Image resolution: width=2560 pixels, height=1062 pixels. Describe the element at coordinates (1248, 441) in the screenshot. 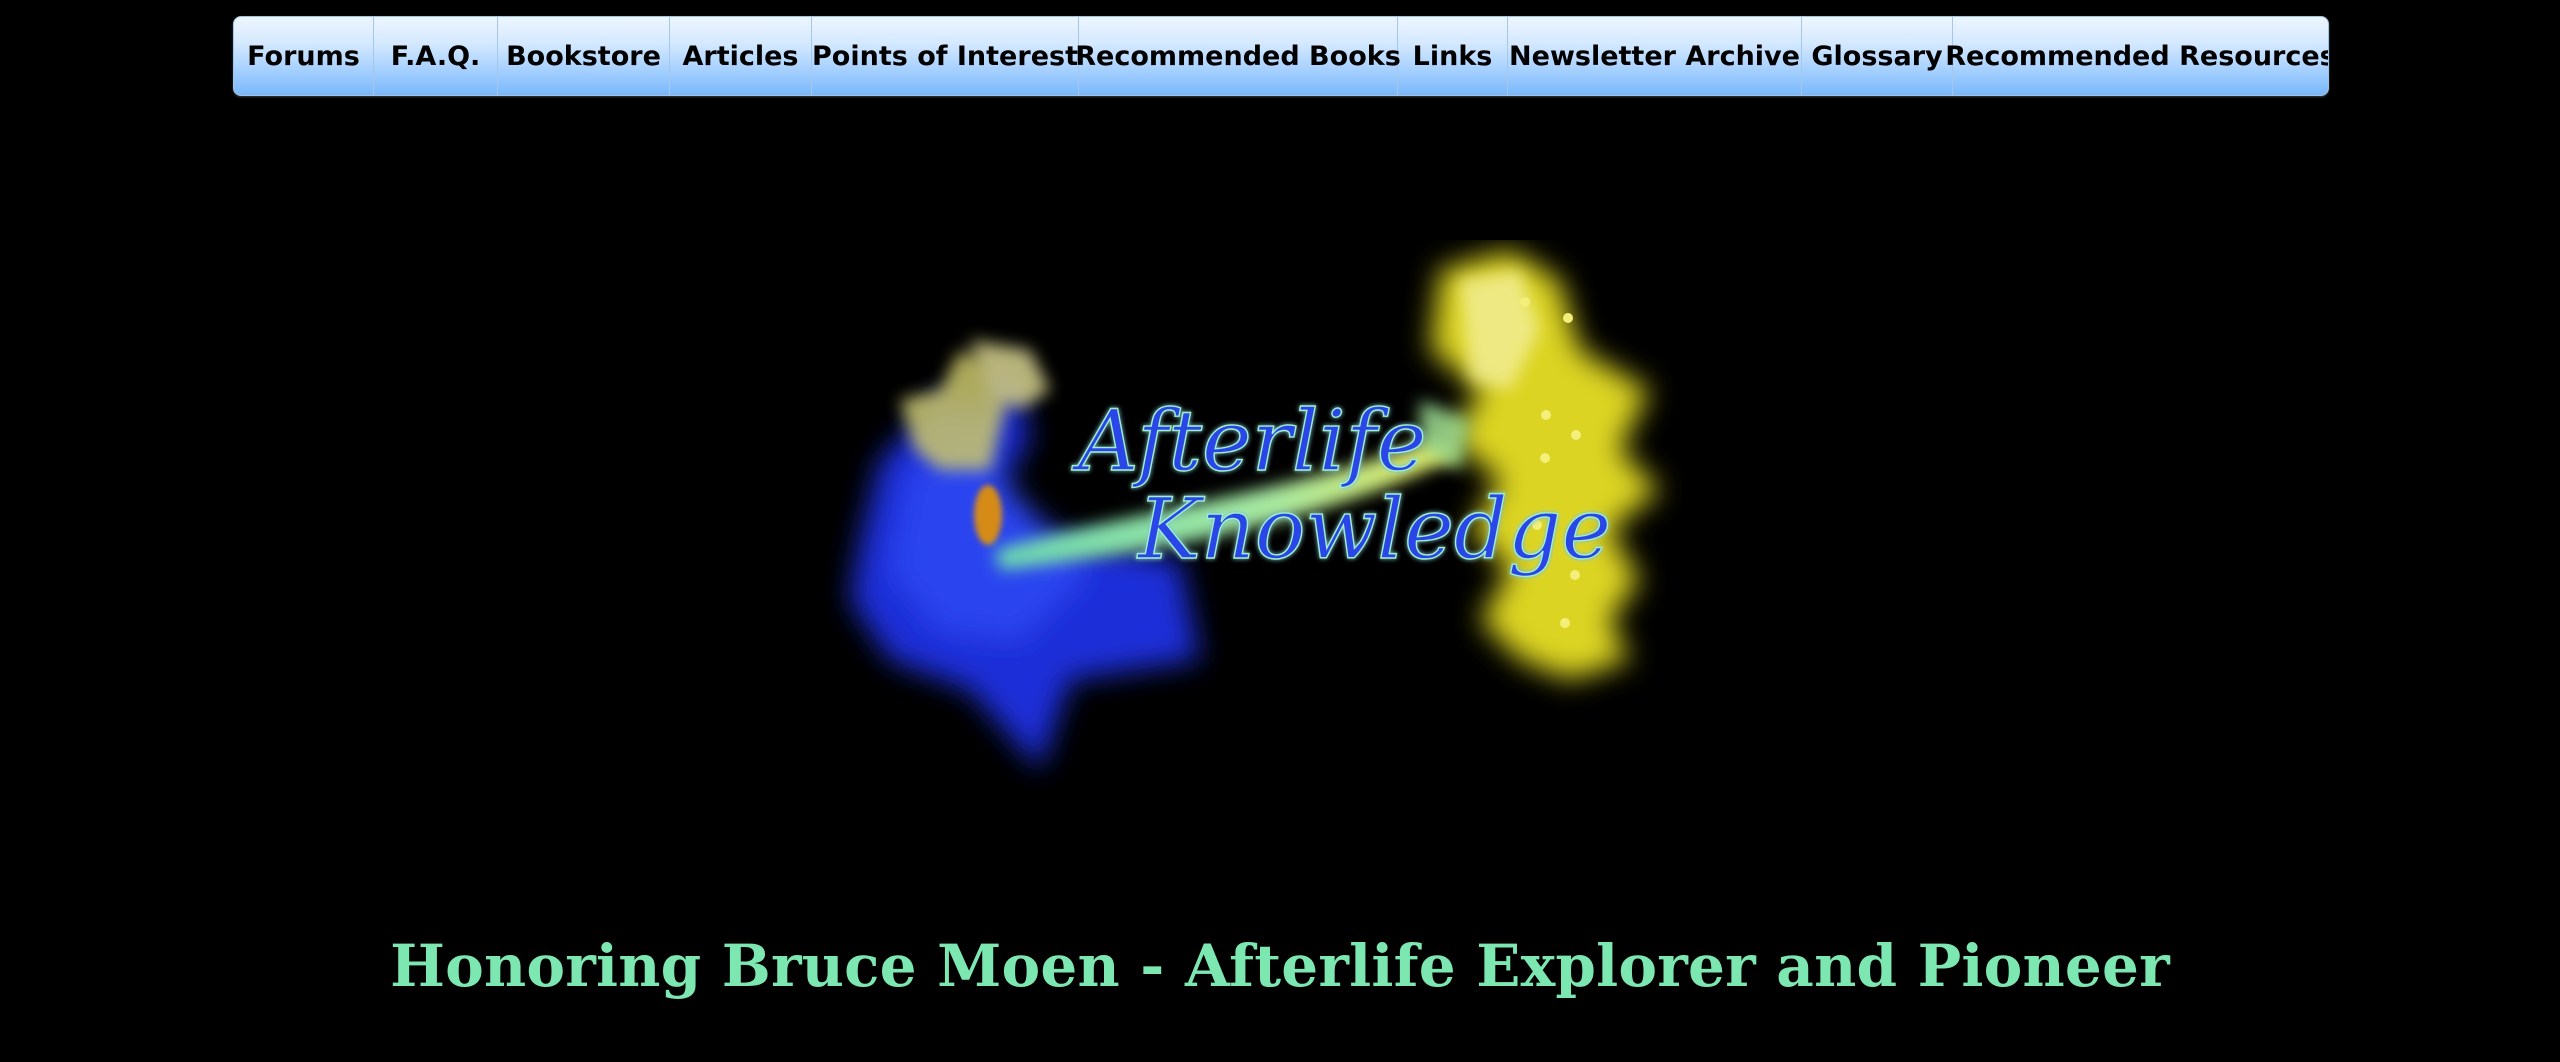

I see `logo-text-line1: Afterlife` at that location.